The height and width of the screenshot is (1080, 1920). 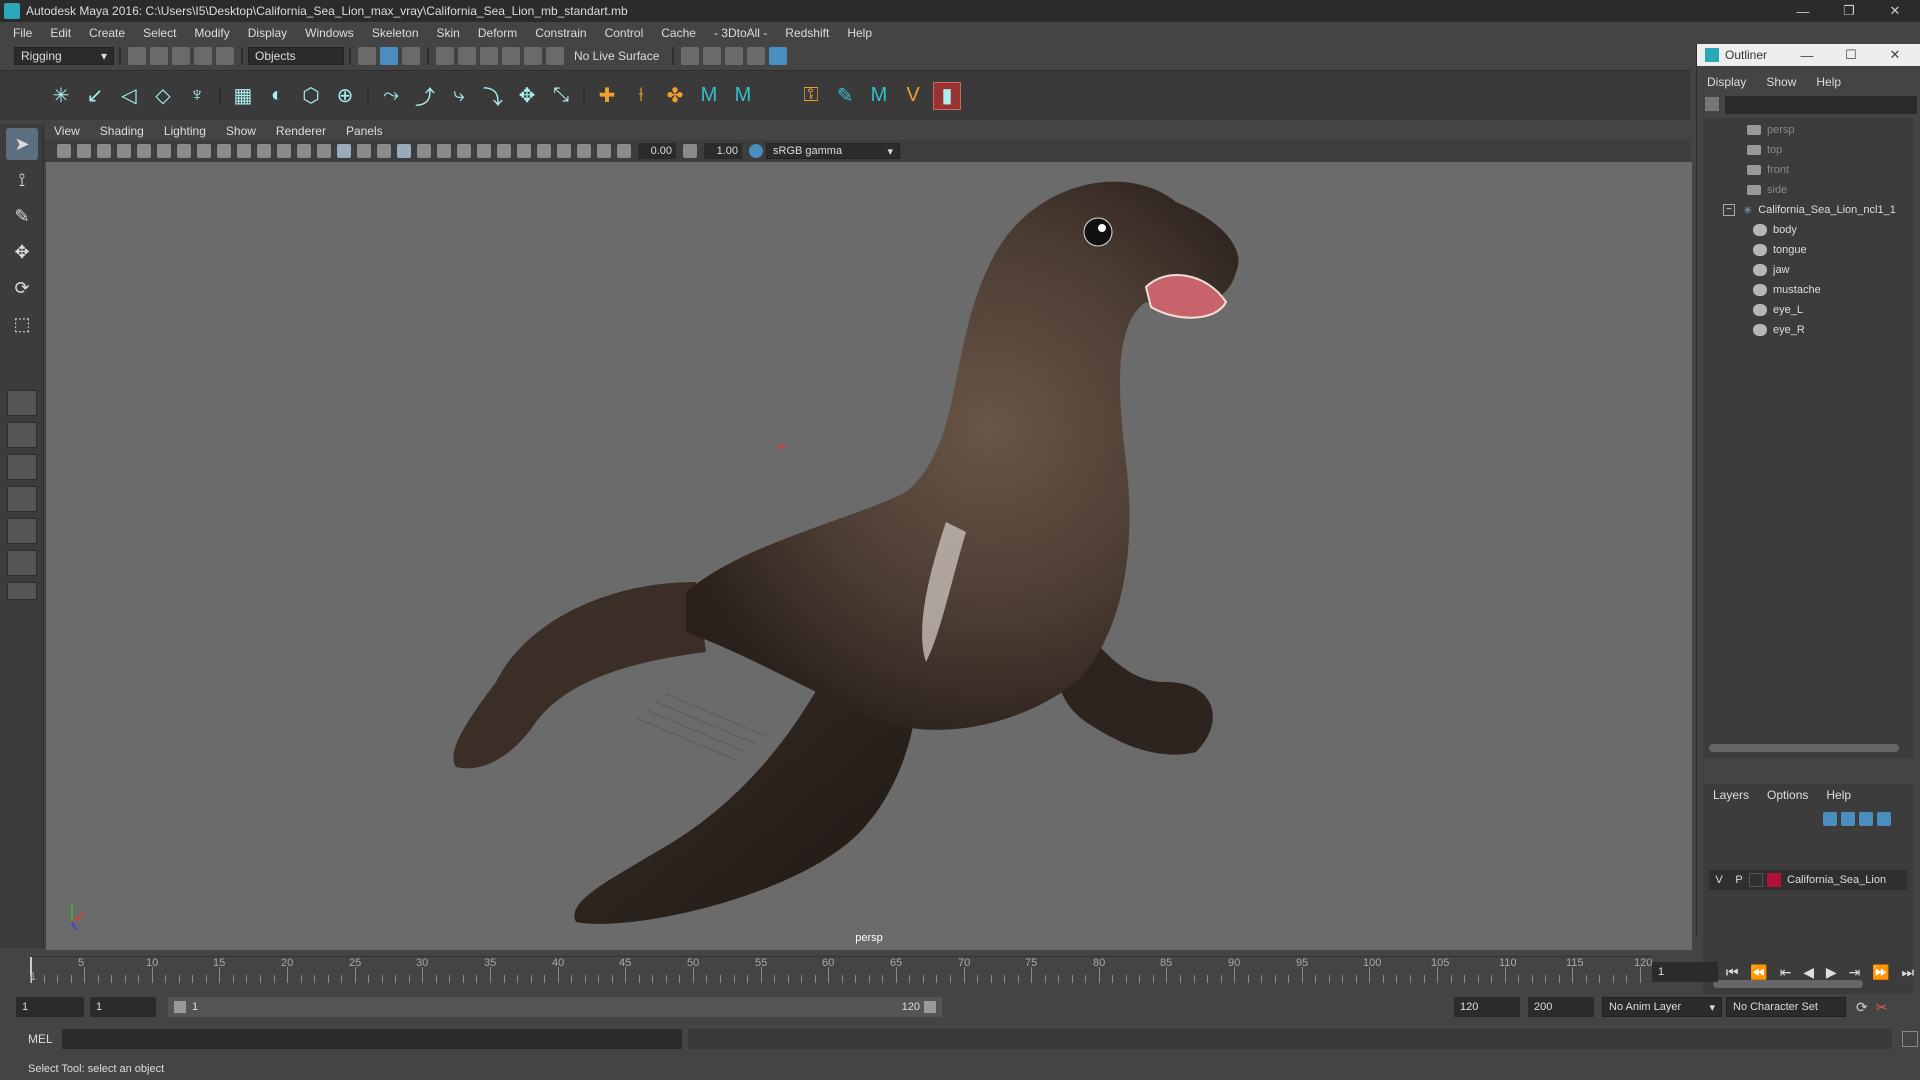 I want to click on outliner-filter-icon, so click(x=1712, y=104).